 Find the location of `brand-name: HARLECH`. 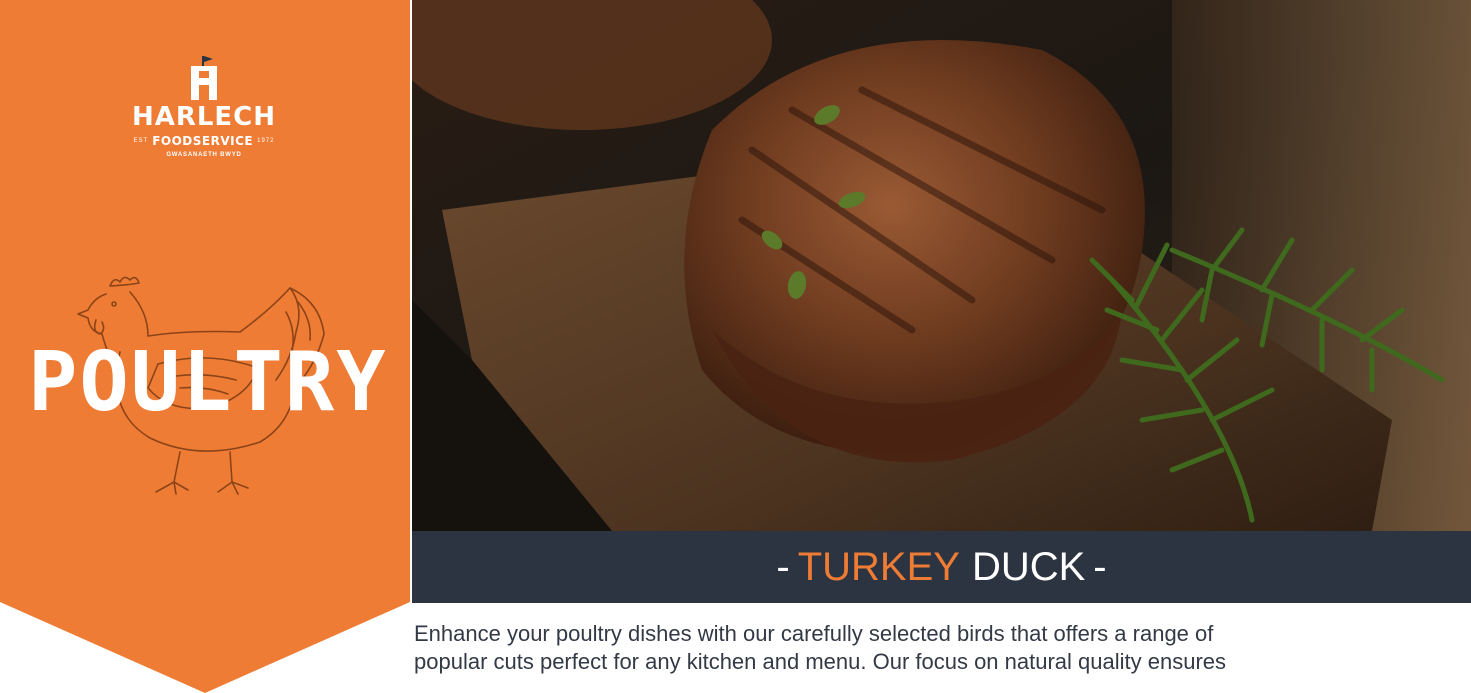

brand-name: HARLECH is located at coordinates (204, 117).